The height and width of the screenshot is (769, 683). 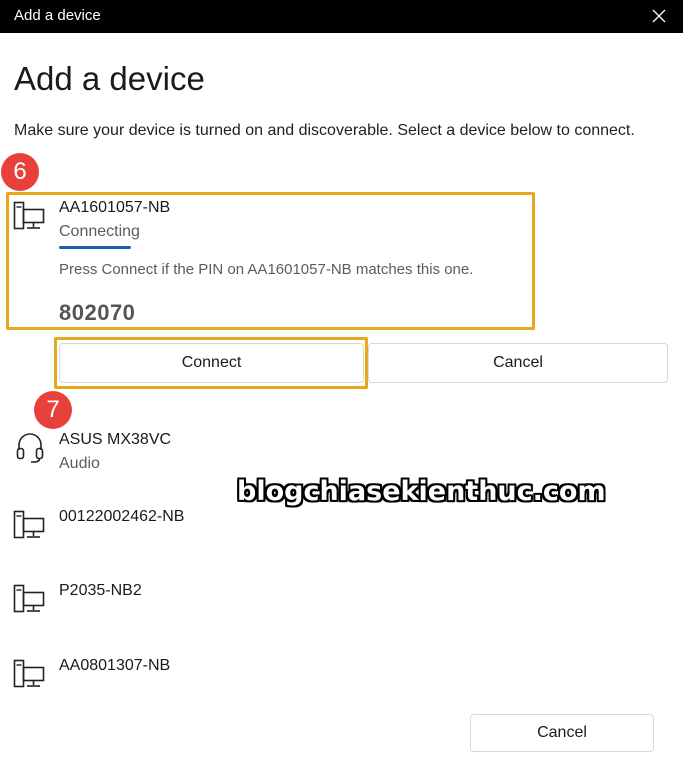 What do you see at coordinates (270, 261) in the screenshot?
I see `device-highlight-frame` at bounding box center [270, 261].